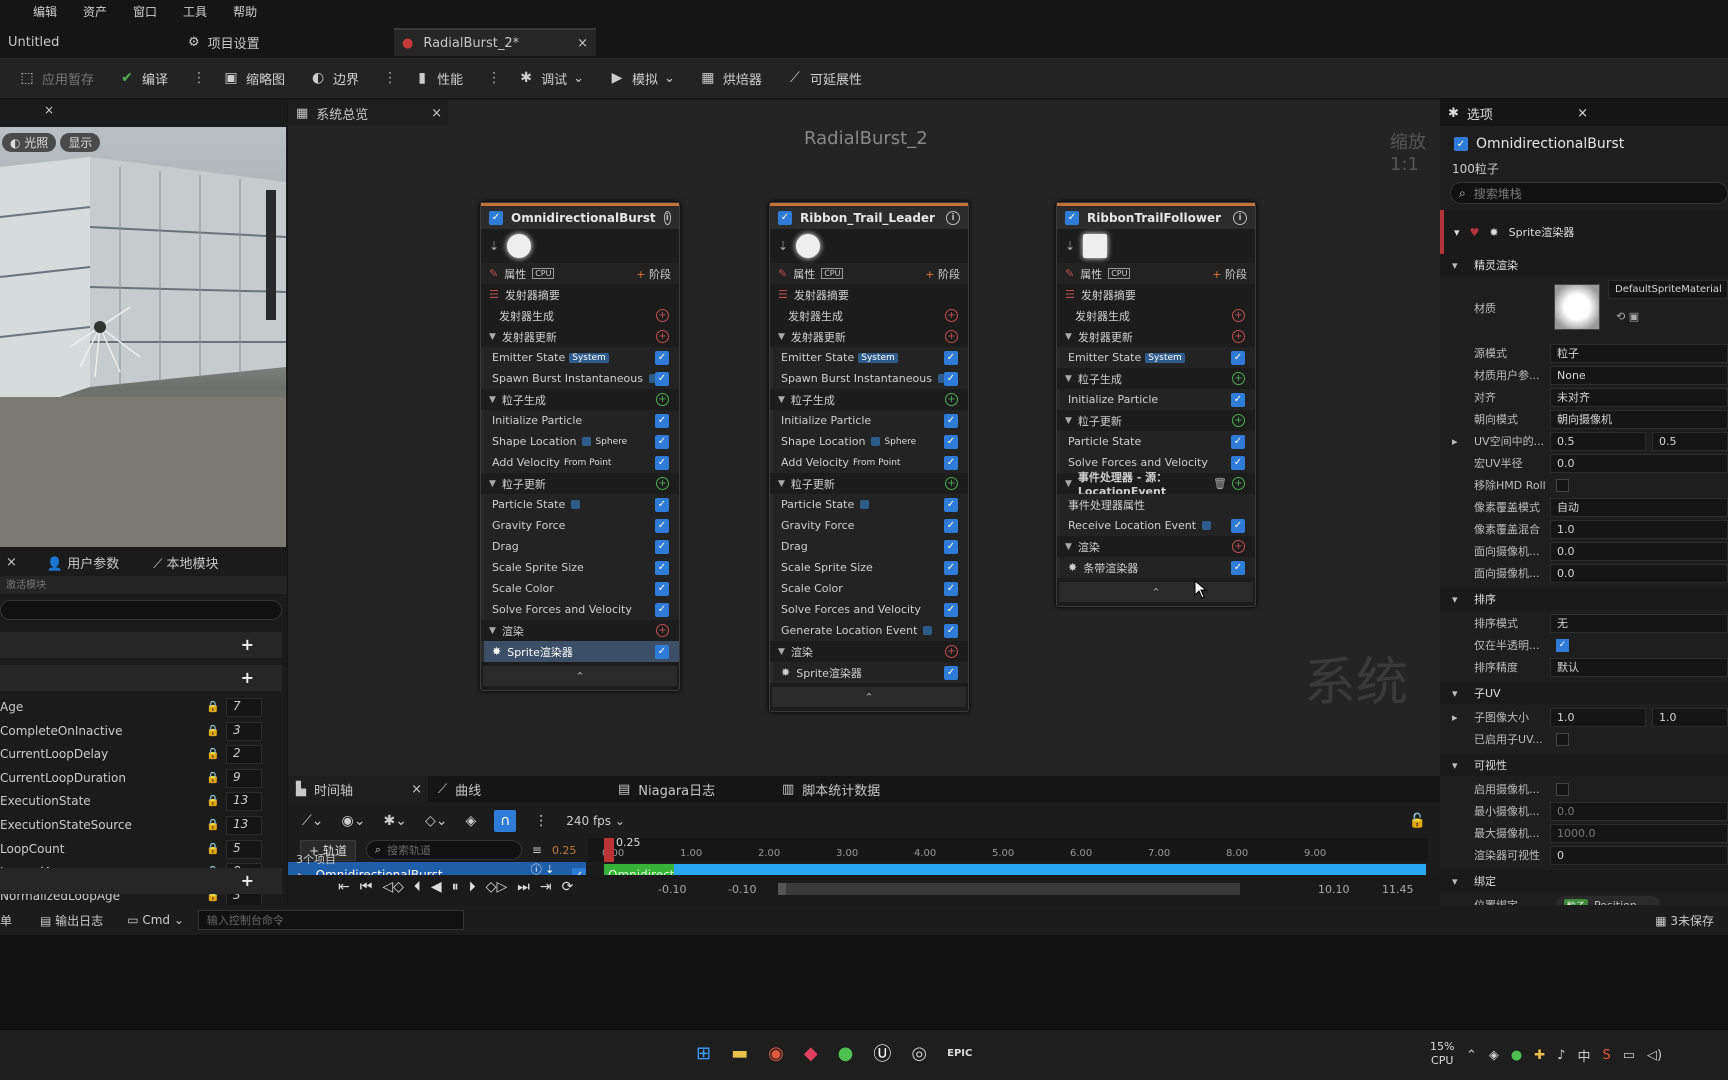  Describe the element at coordinates (1156, 273) in the screenshot. I see `properties-row: ✎ 属性 CPU + 阶段` at that location.